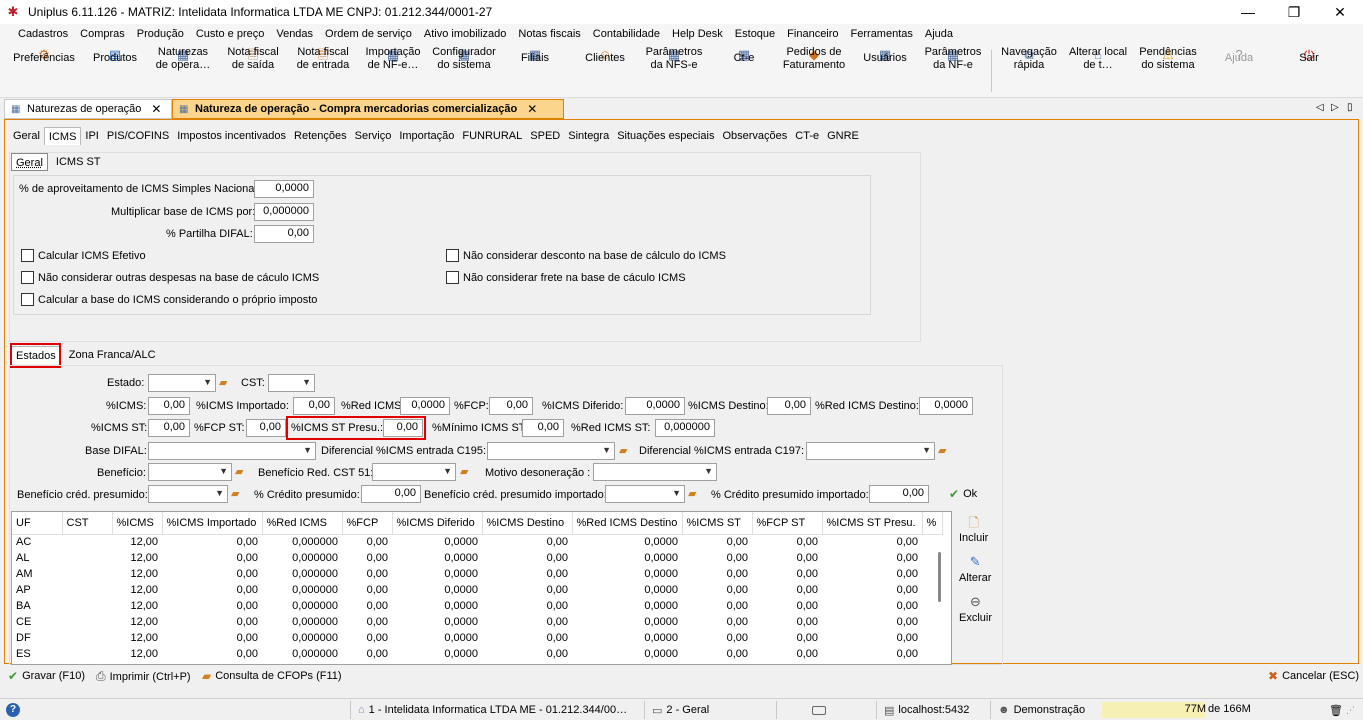 This screenshot has width=1363, height=720. What do you see at coordinates (1239, 71) in the screenshot?
I see `toolbar-ajuda-button: ? Ajuda` at bounding box center [1239, 71].